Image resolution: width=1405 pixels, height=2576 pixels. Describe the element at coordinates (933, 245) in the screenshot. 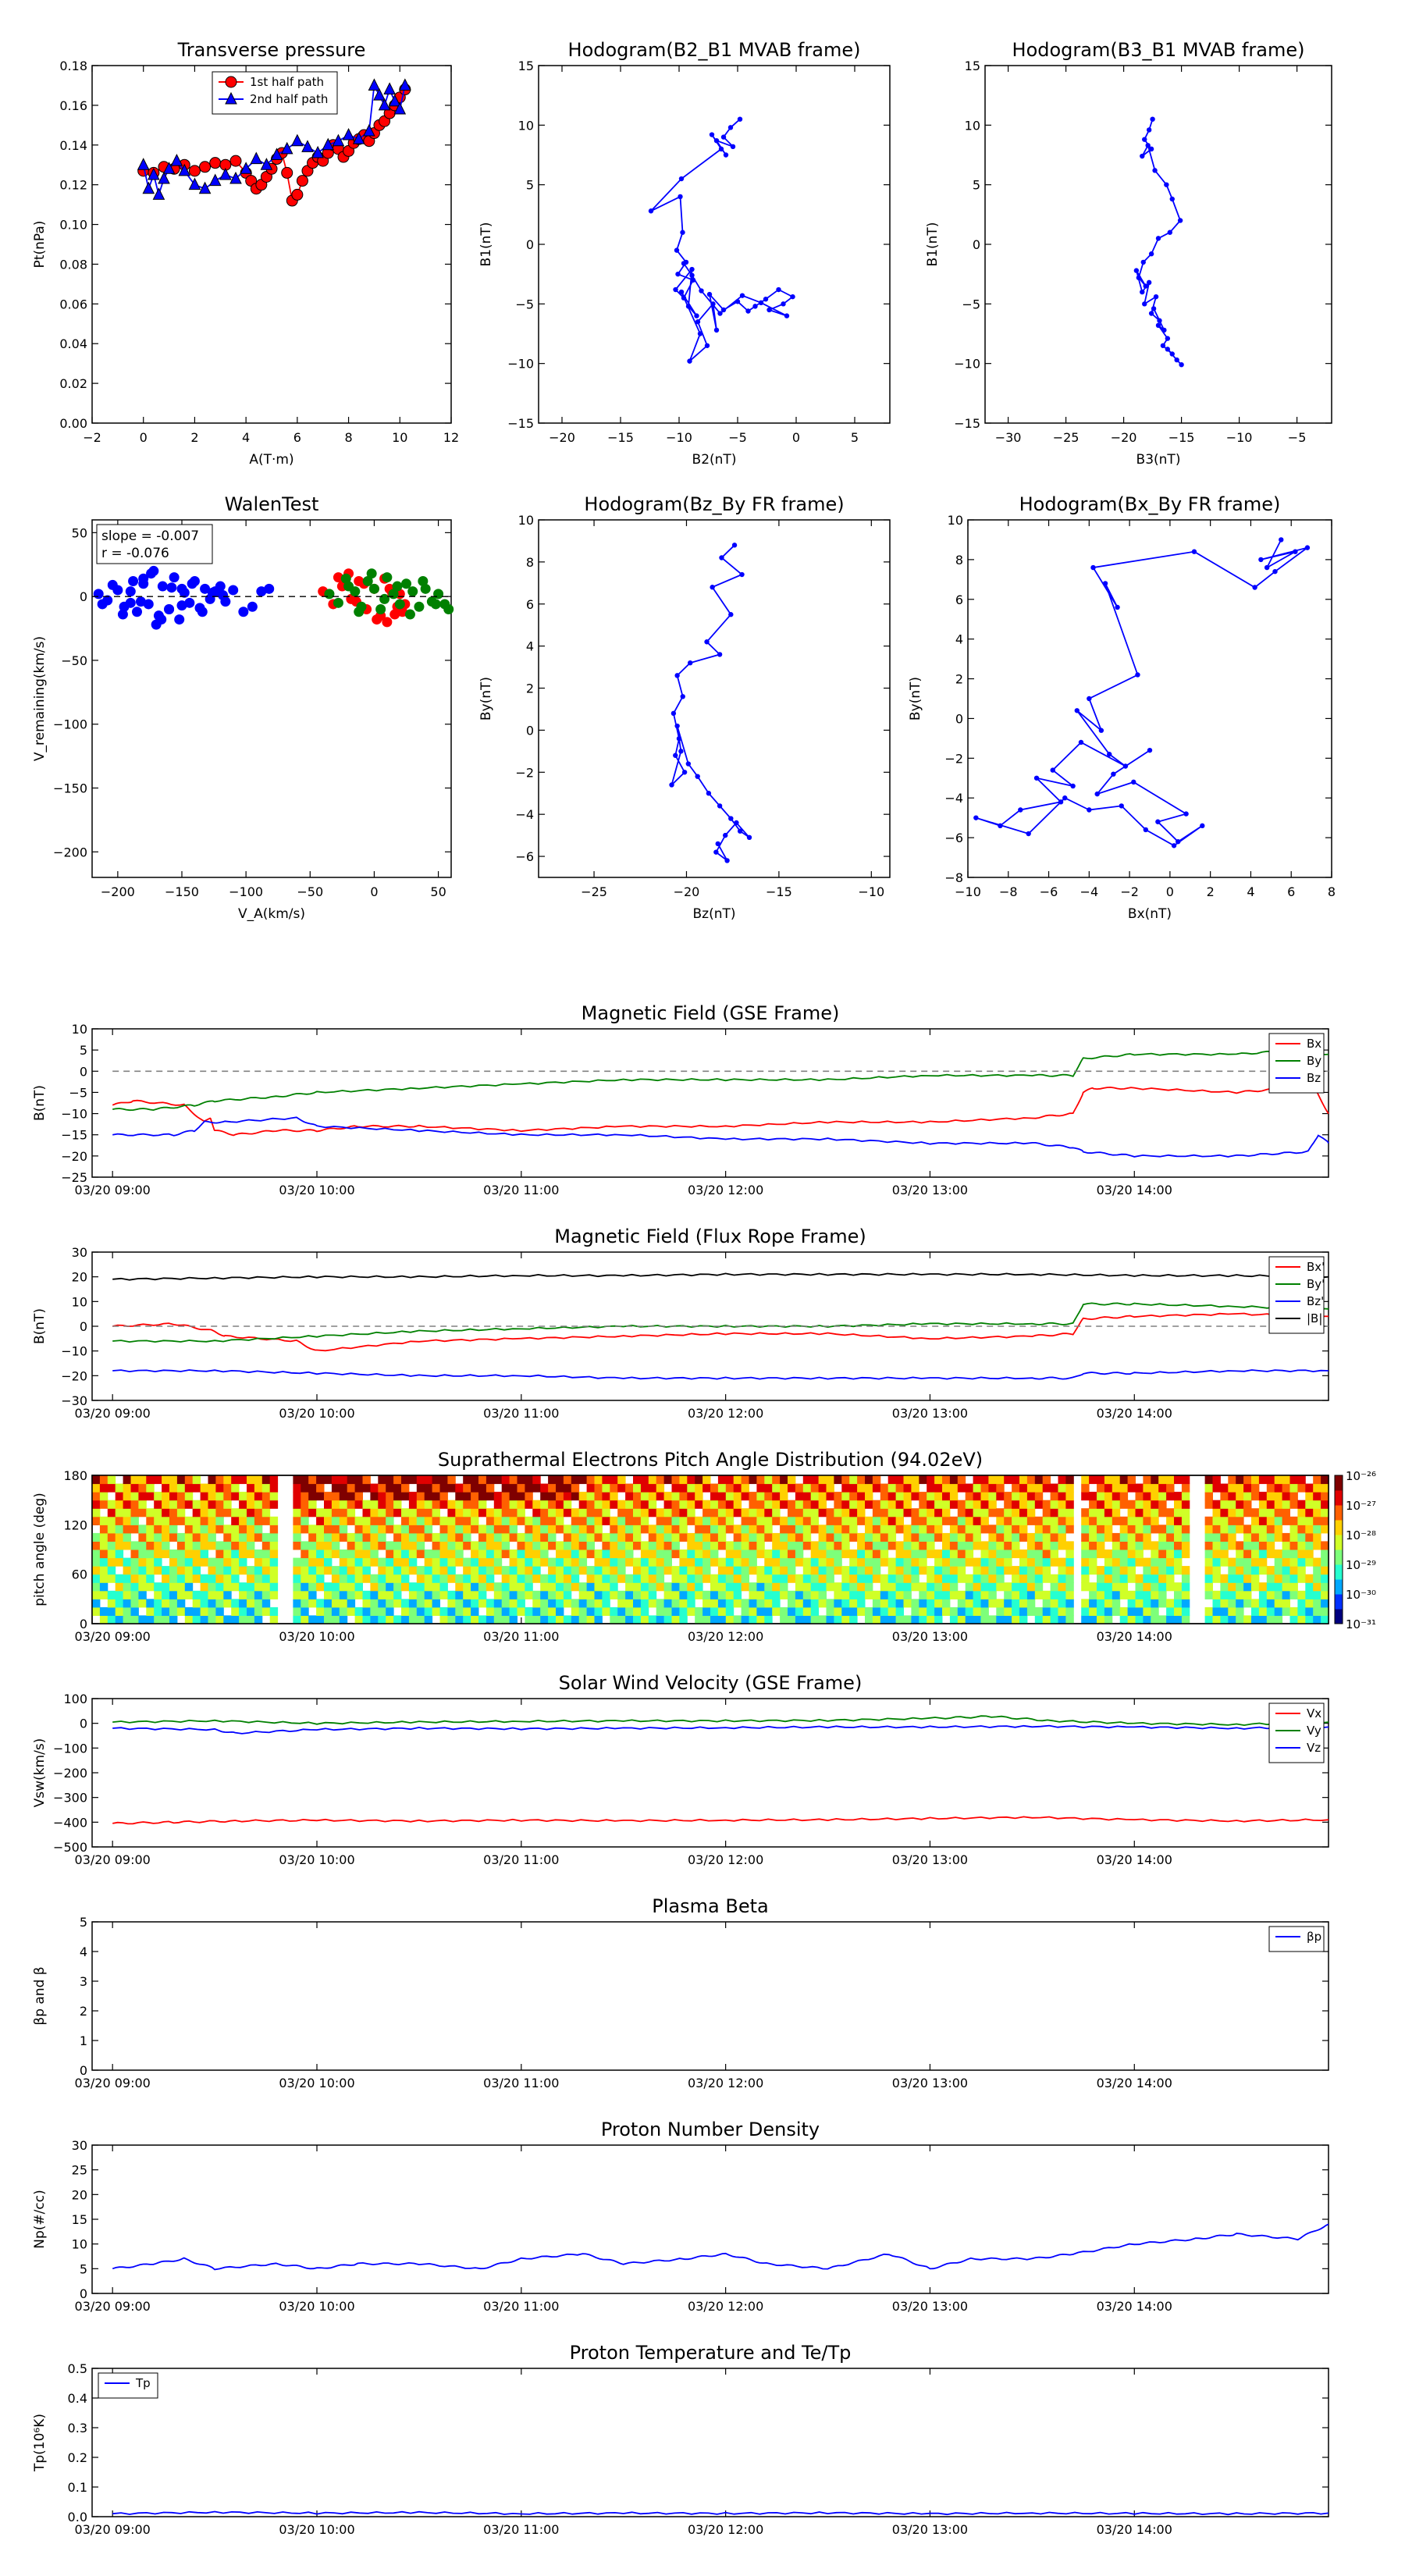

I see `y-axis-label: B1(nT)` at that location.